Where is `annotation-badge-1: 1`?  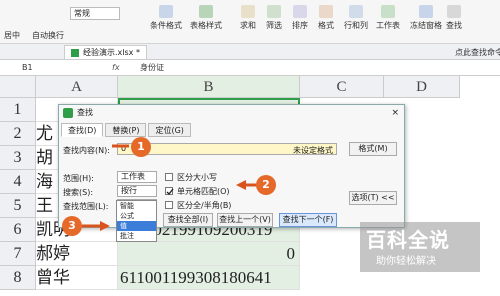
annotation-badge-1: 1 is located at coordinates (141, 147).